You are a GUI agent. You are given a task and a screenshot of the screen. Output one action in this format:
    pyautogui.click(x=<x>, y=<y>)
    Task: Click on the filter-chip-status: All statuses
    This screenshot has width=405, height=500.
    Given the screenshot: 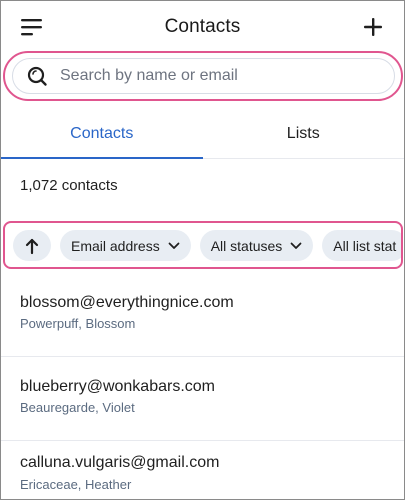 What is the action you would take?
    pyautogui.click(x=256, y=245)
    